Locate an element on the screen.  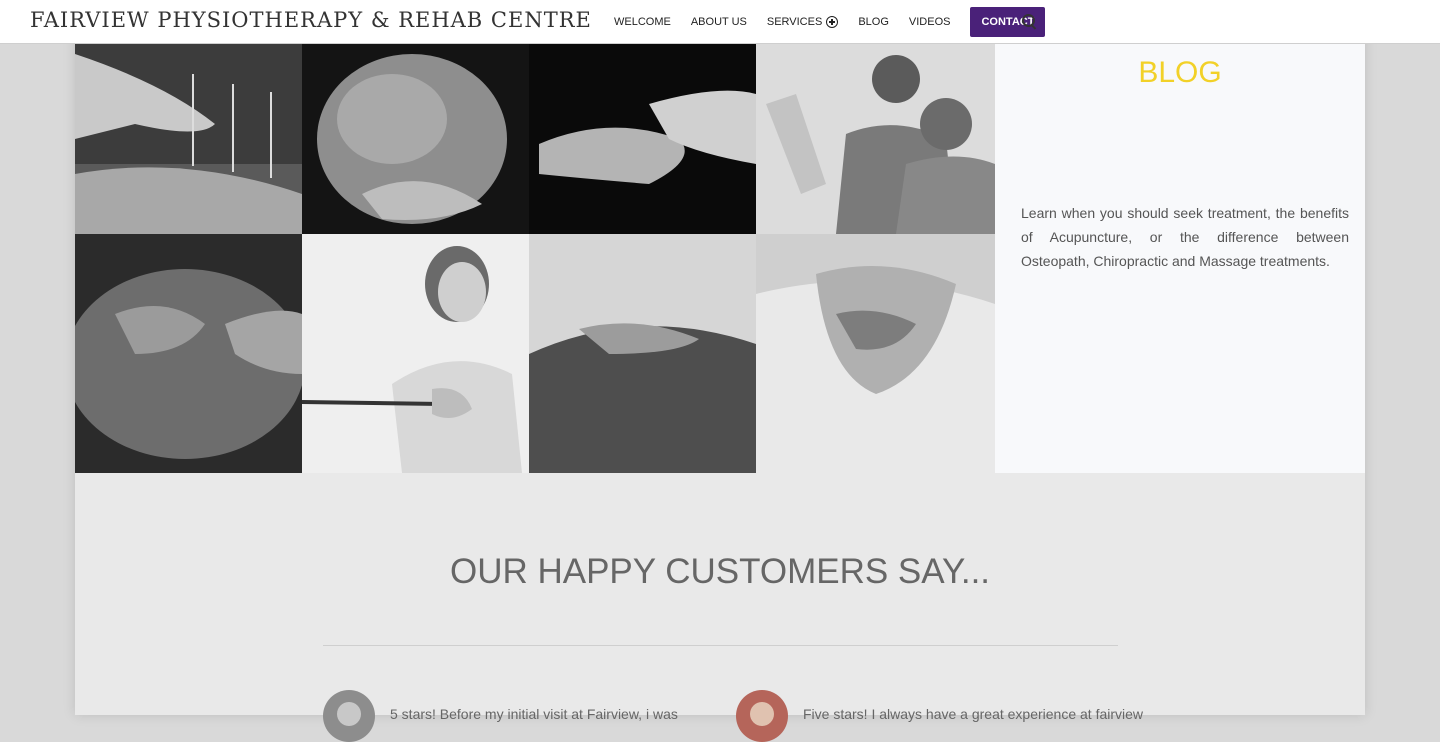
nav-about-us: ABOUT US is located at coordinates (719, 22).